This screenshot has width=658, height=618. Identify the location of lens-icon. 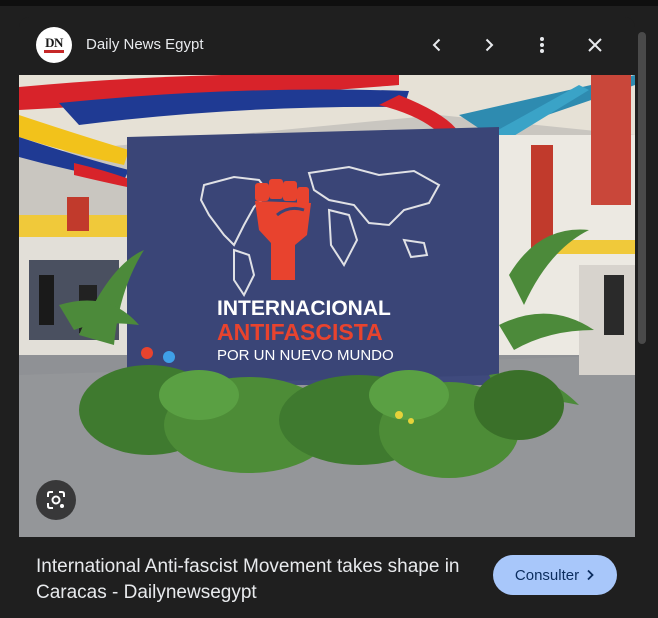
(56, 500).